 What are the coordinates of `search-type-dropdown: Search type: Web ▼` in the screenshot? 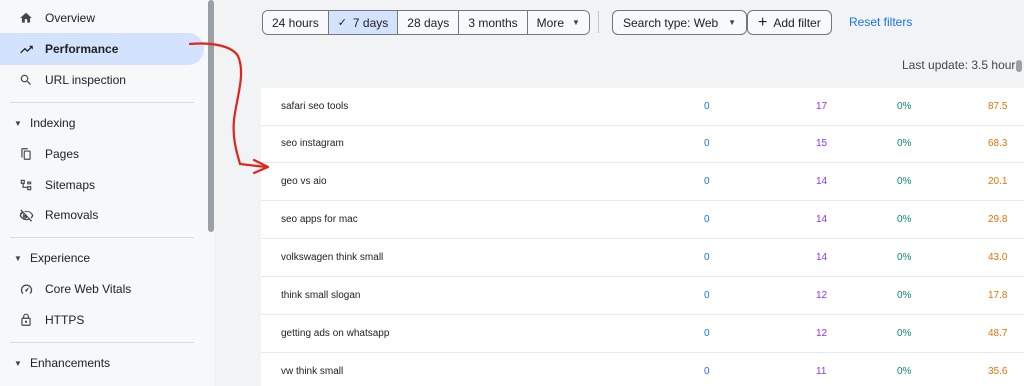 It's located at (680, 22).